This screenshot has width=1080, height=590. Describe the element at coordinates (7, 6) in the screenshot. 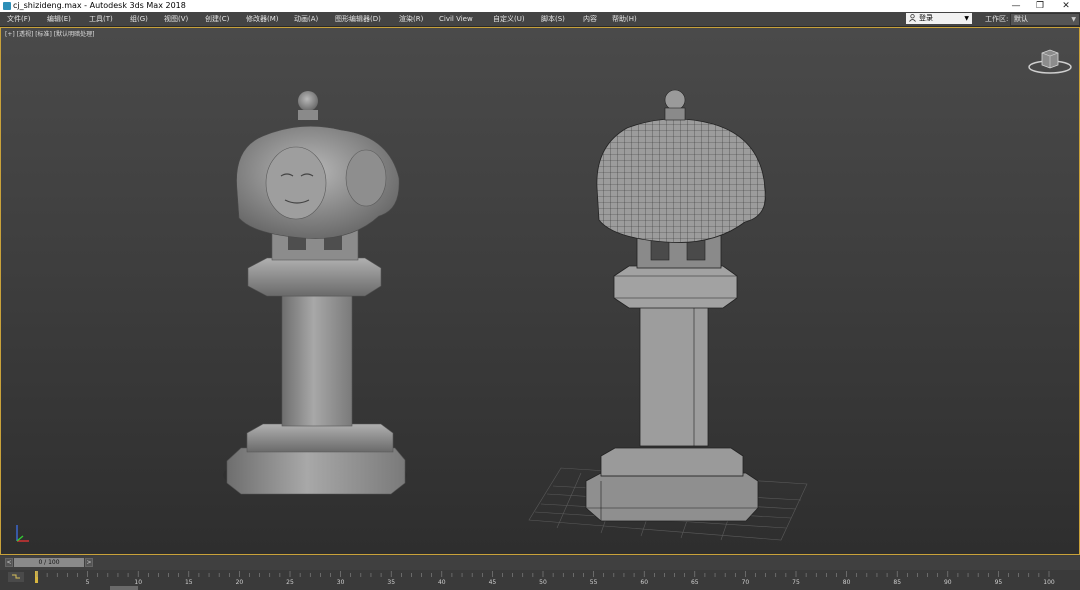

I see `app-icon` at that location.